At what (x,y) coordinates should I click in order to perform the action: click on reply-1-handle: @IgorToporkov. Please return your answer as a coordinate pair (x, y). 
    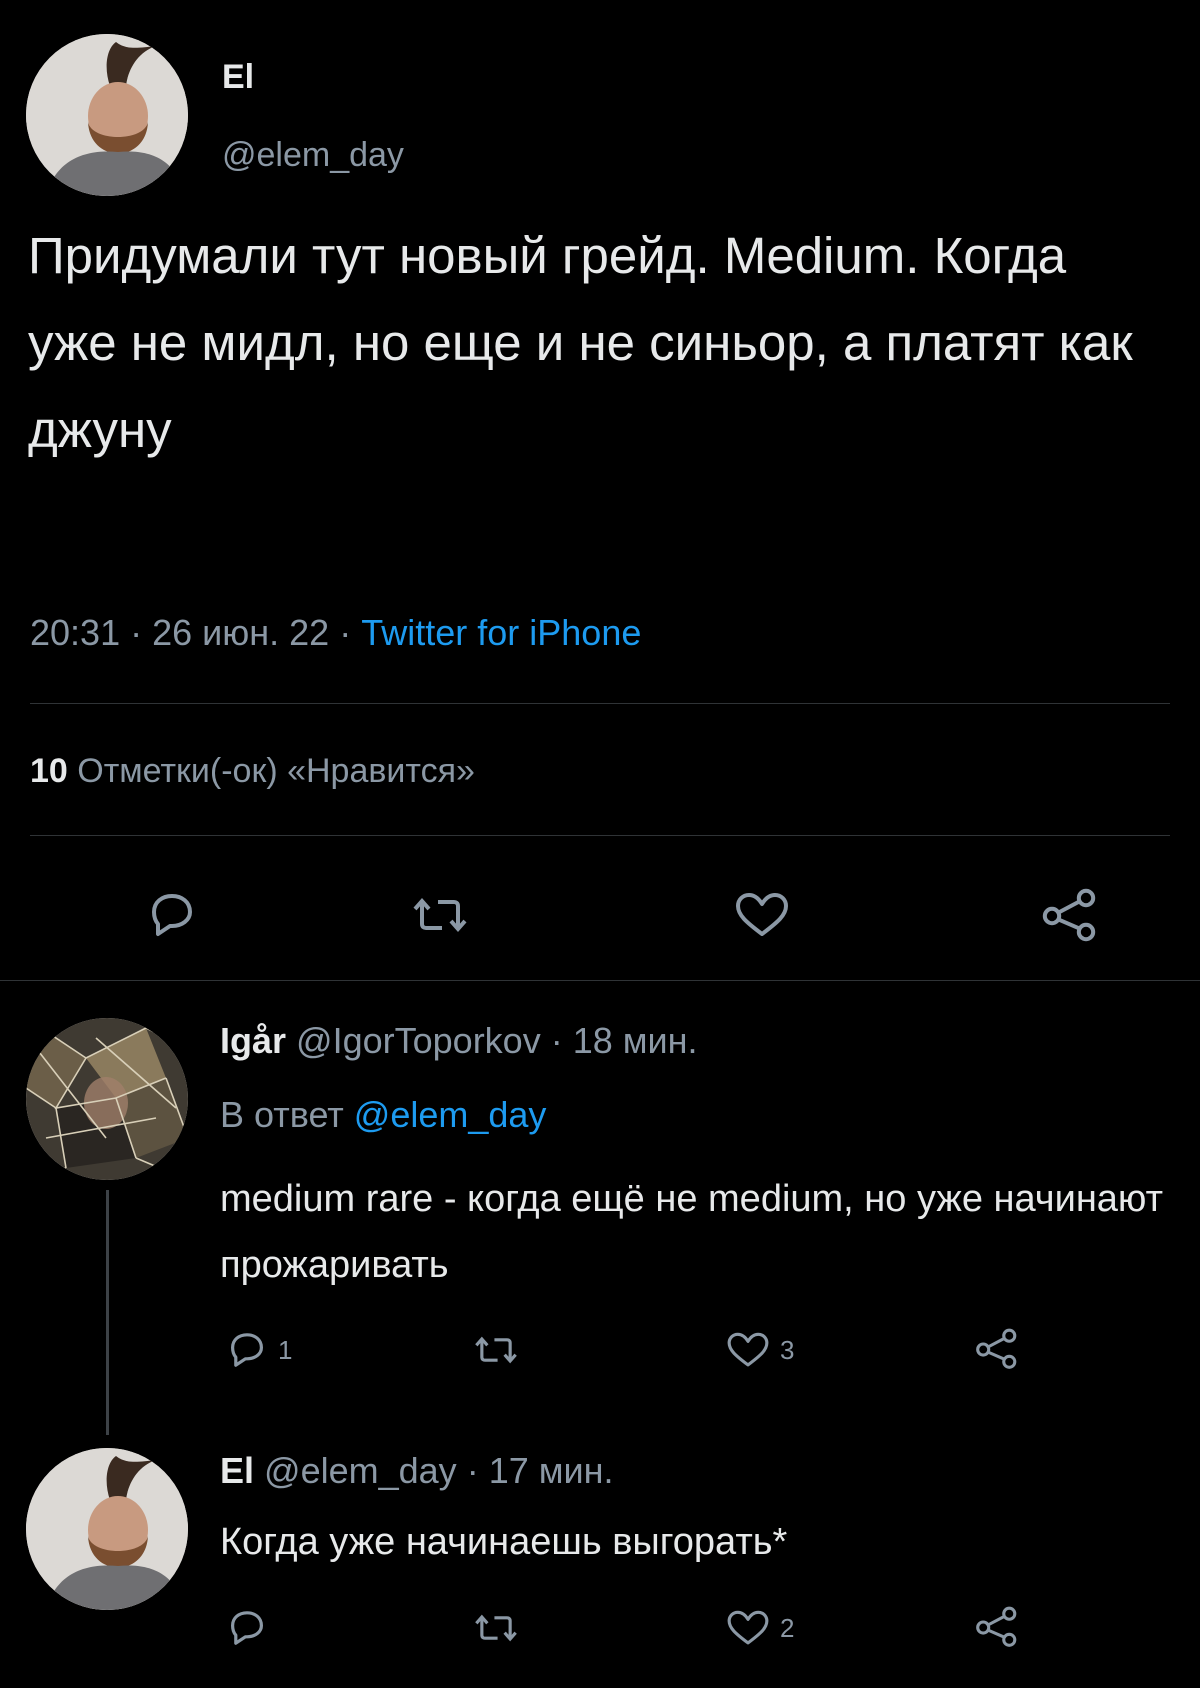
    Looking at the image, I should click on (418, 1040).